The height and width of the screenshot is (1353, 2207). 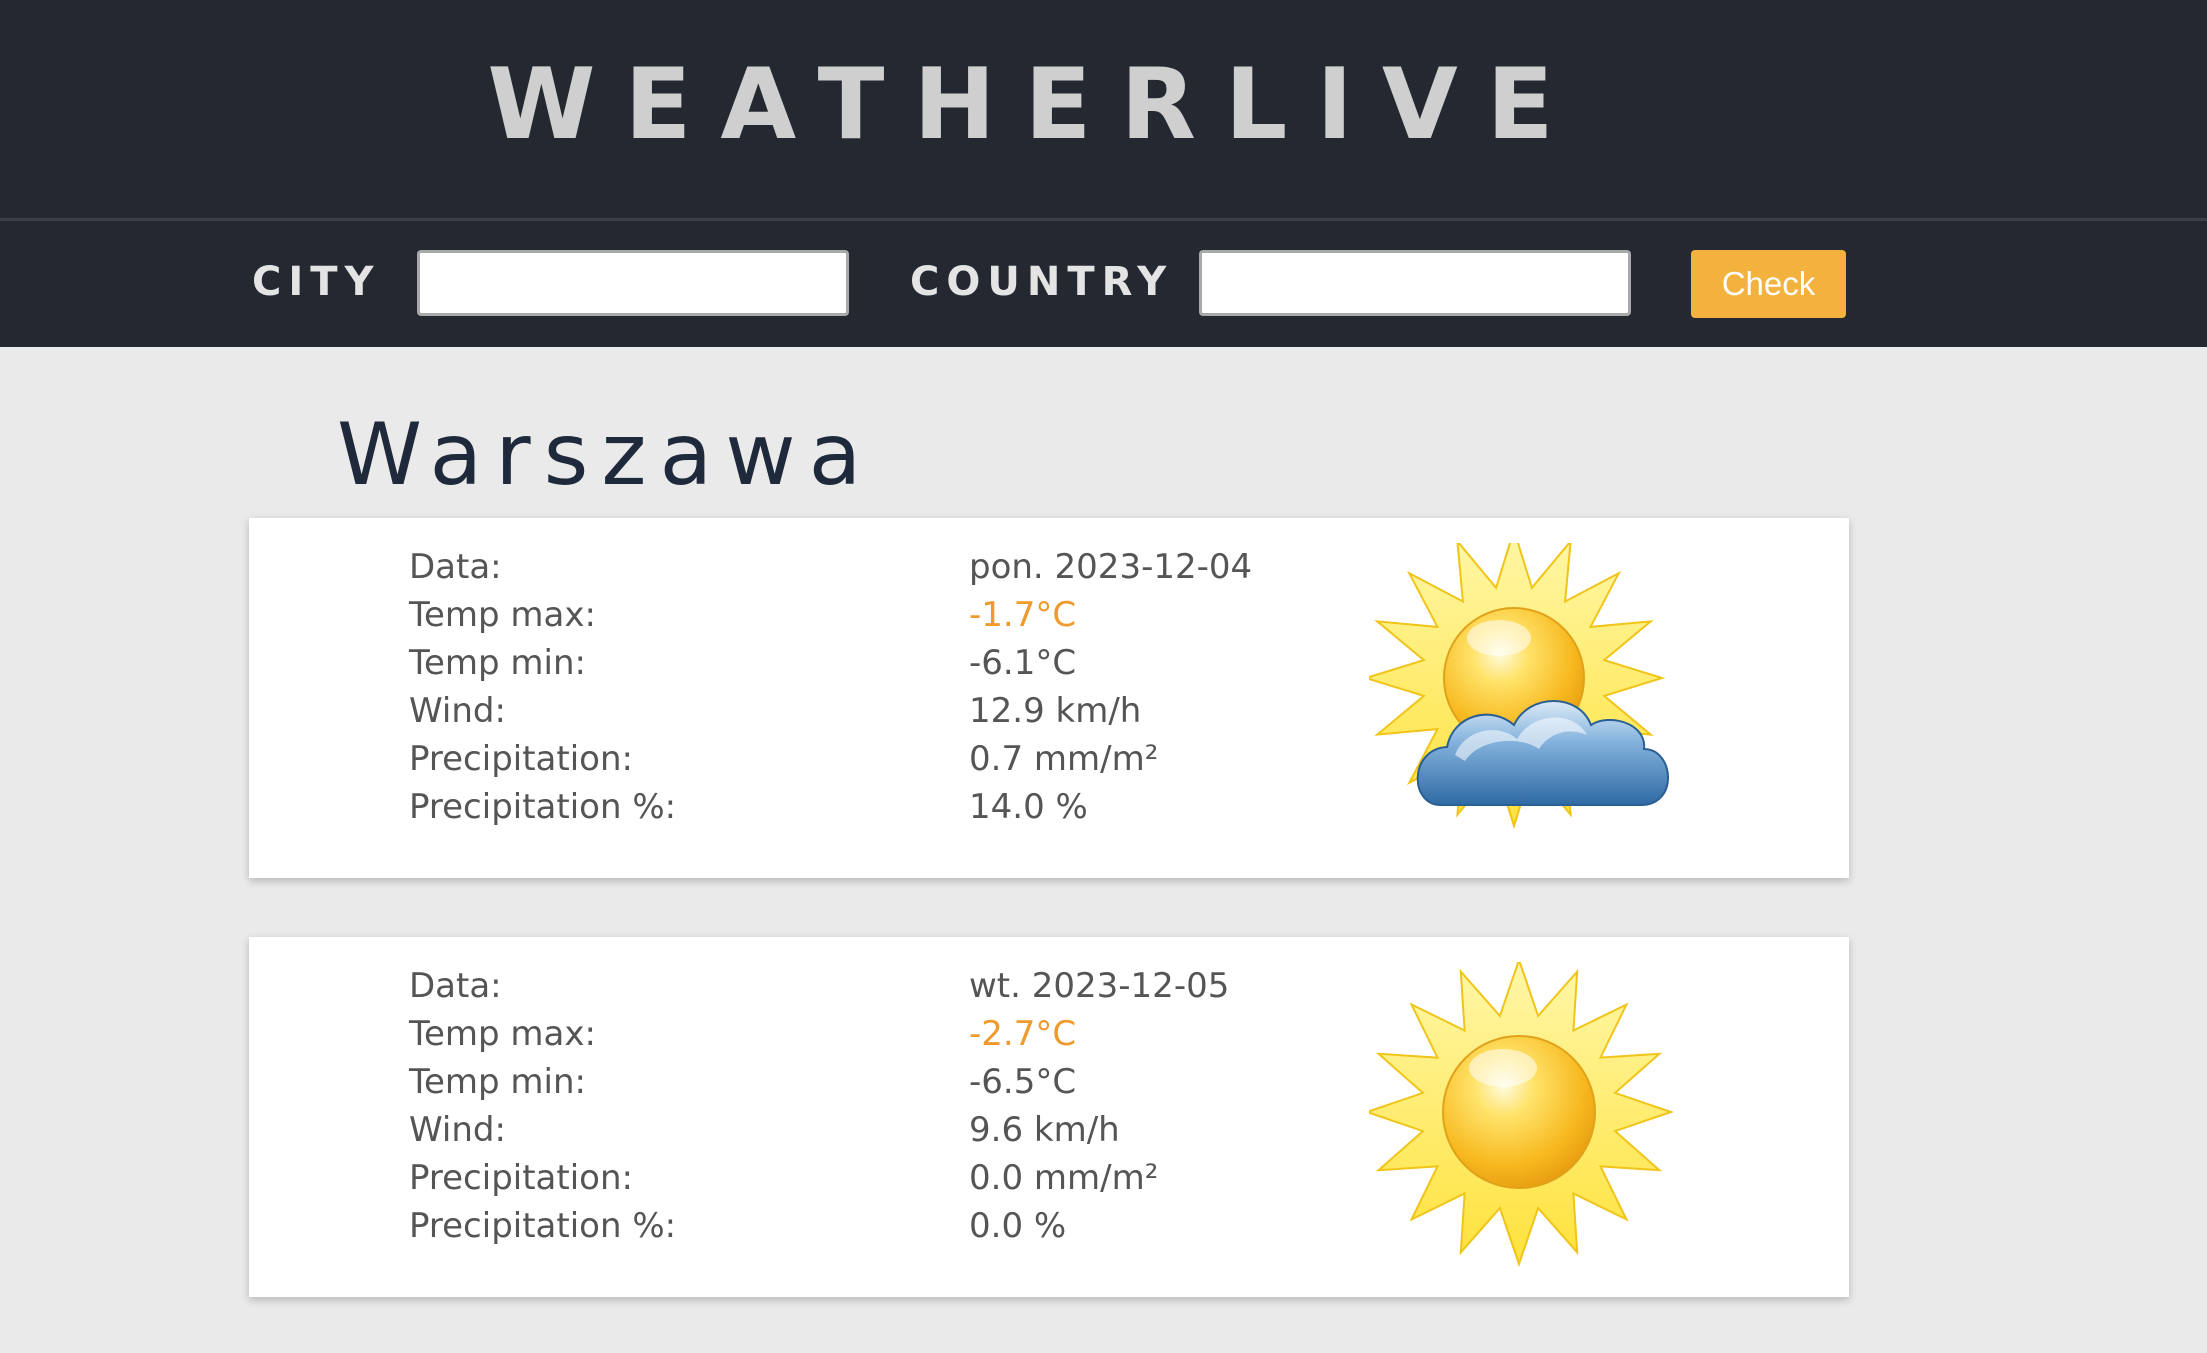 What do you see at coordinates (1023, 663) in the screenshot?
I see `temp-min-value: -6.1°C` at bounding box center [1023, 663].